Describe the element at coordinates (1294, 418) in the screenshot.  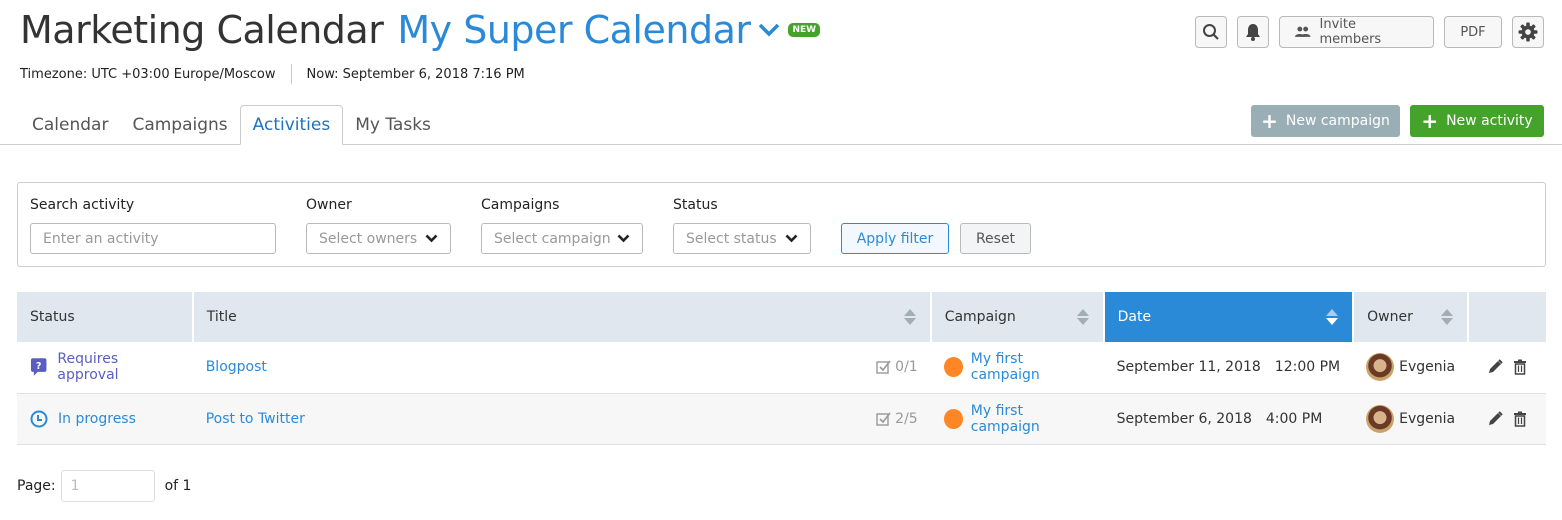
I see `time-text: 4:00 PM` at that location.